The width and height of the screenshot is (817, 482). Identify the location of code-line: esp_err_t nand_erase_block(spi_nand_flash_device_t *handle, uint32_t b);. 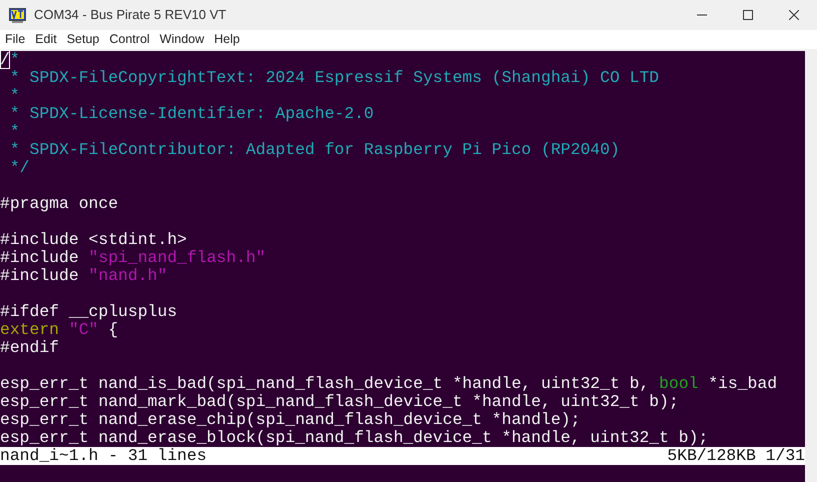
(355, 438).